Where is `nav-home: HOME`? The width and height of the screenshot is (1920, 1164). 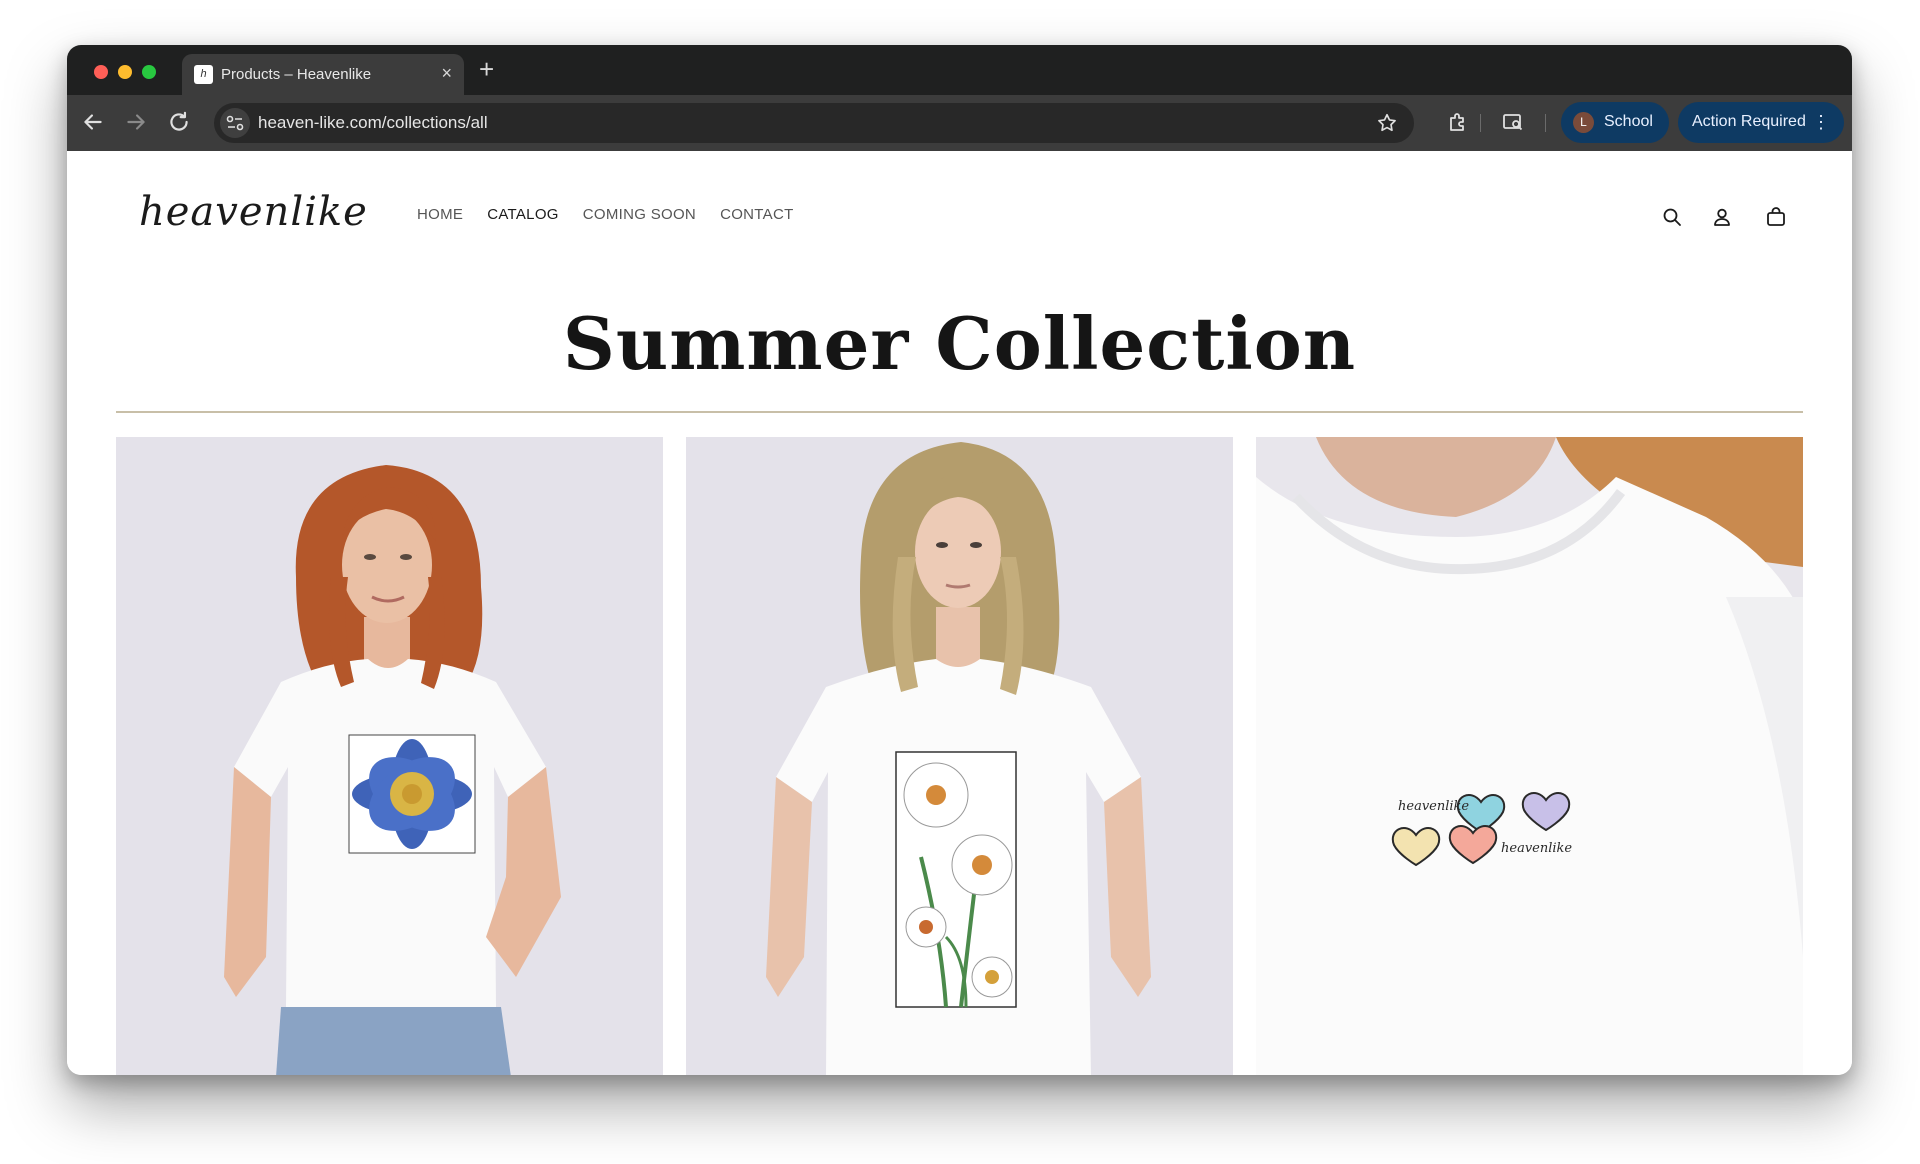
nav-home: HOME is located at coordinates (440, 214).